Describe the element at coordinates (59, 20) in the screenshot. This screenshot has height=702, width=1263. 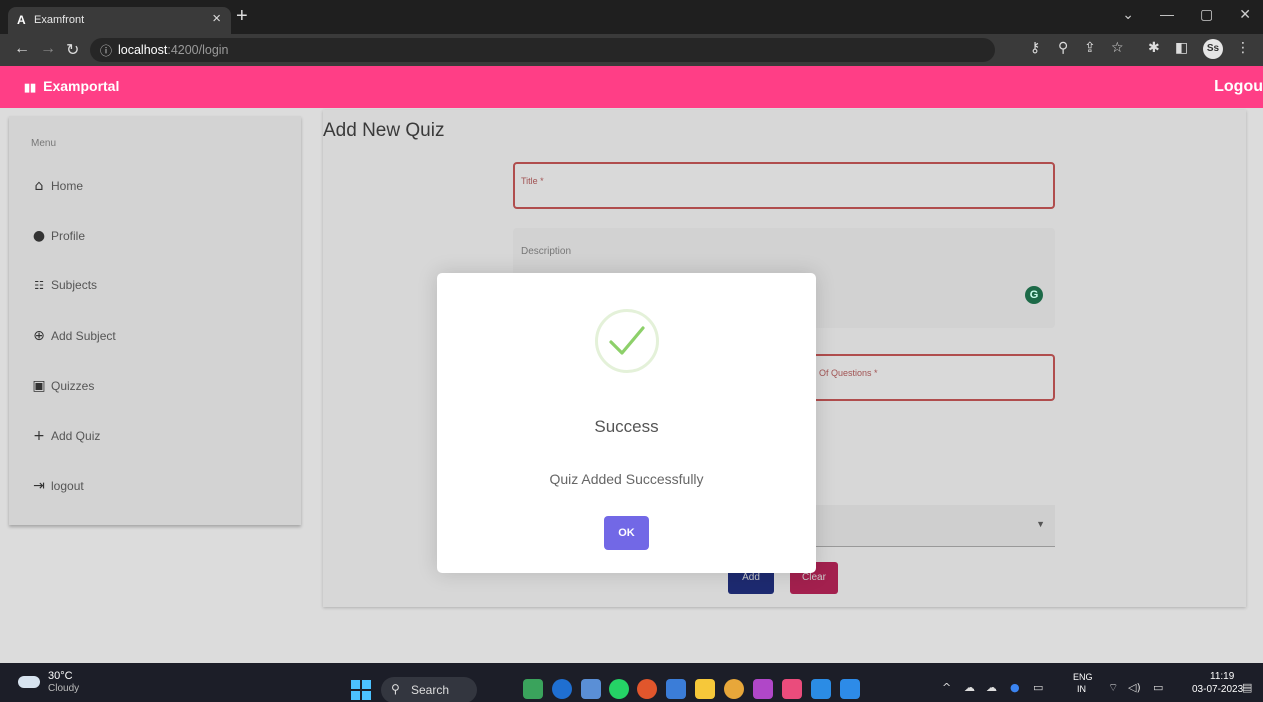
I see `tab-title: Examfront` at that location.